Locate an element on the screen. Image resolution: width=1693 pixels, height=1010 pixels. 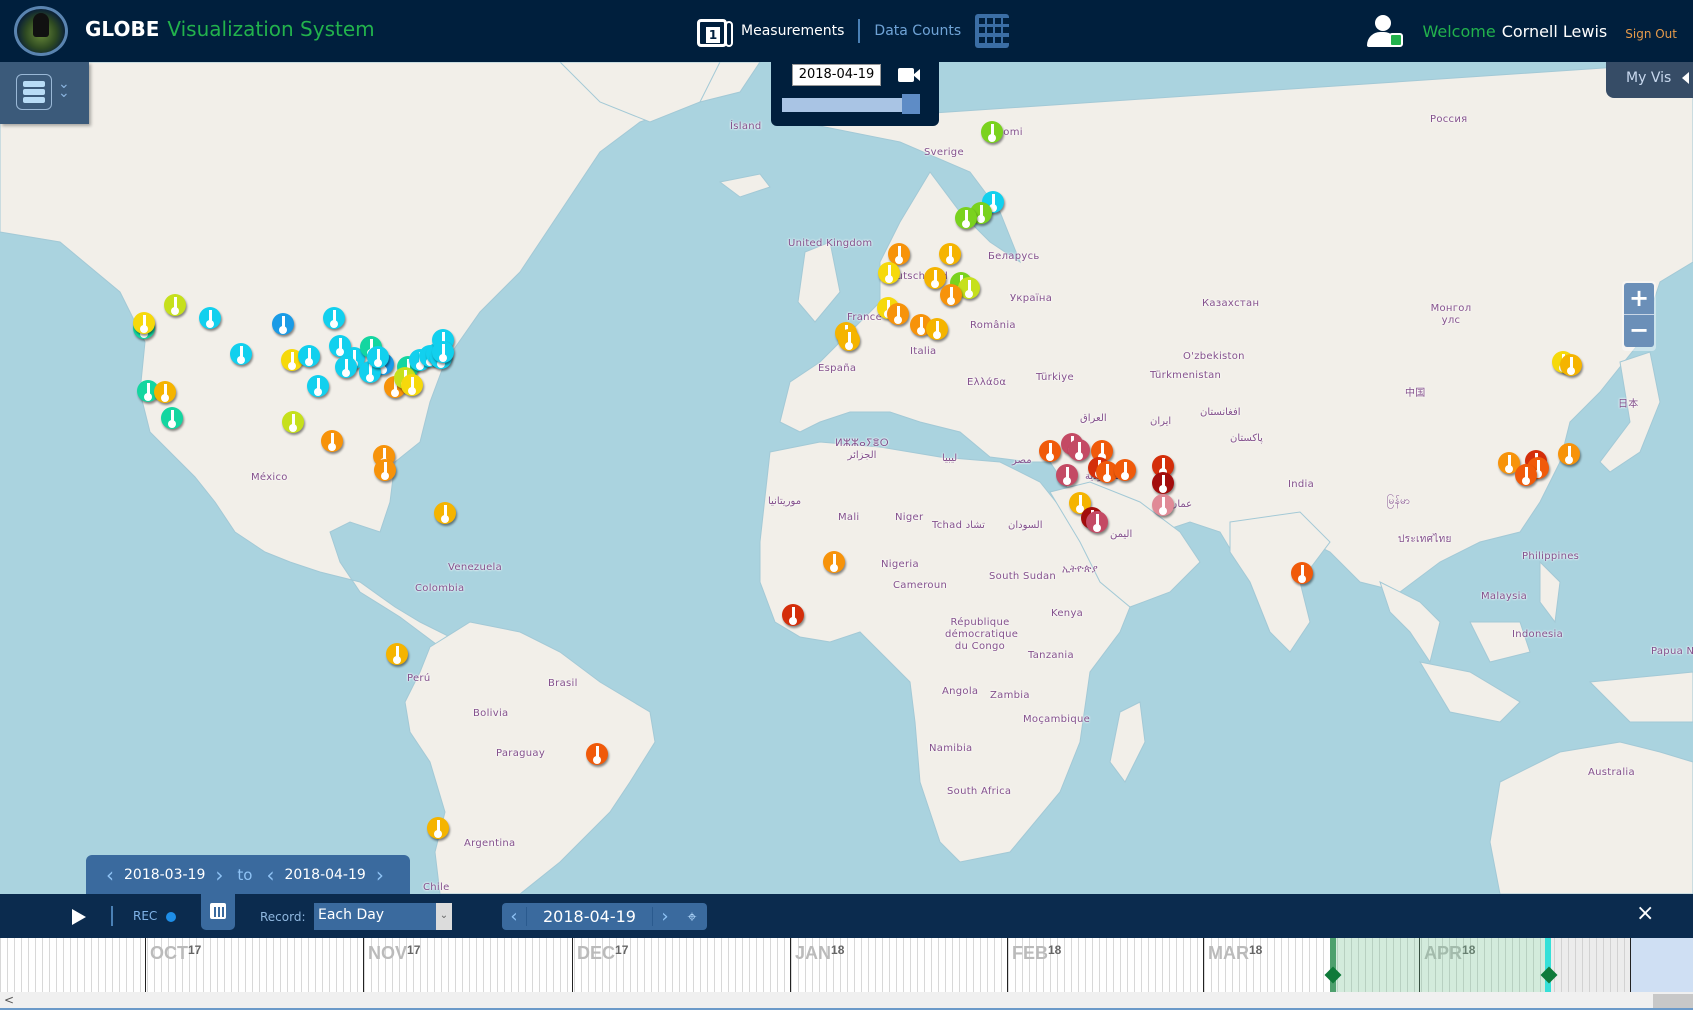
map-label: Philippines is located at coordinates (1551, 556).